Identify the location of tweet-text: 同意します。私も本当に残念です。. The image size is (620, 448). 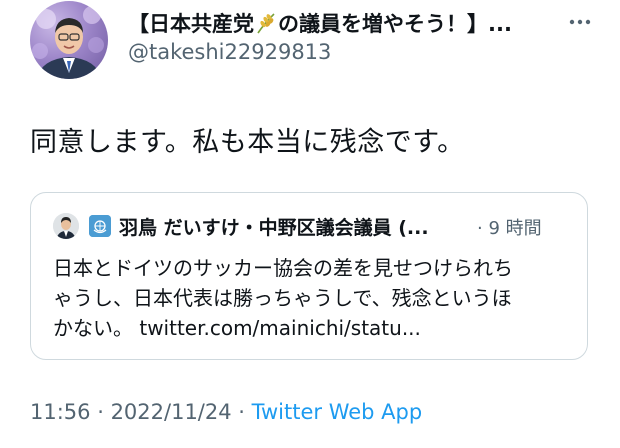
(247, 142).